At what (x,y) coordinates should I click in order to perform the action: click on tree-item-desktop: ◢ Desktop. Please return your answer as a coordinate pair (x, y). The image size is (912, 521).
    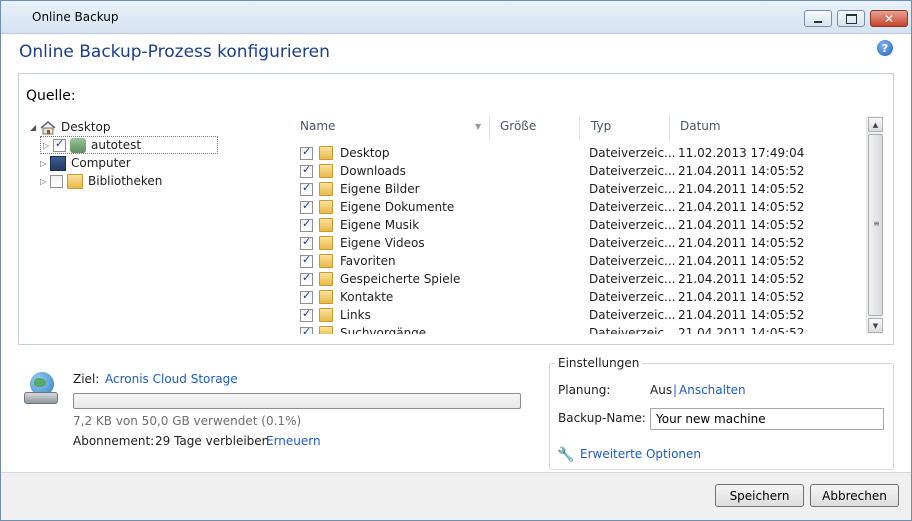
    Looking at the image, I should click on (70, 127).